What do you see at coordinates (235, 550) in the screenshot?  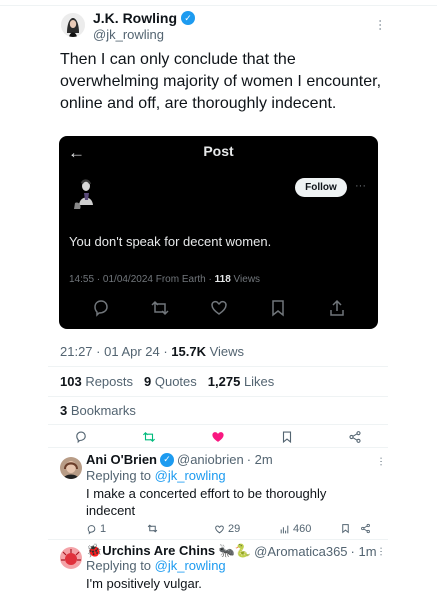 I see `ant-snake-icon: 🐜🐍` at bounding box center [235, 550].